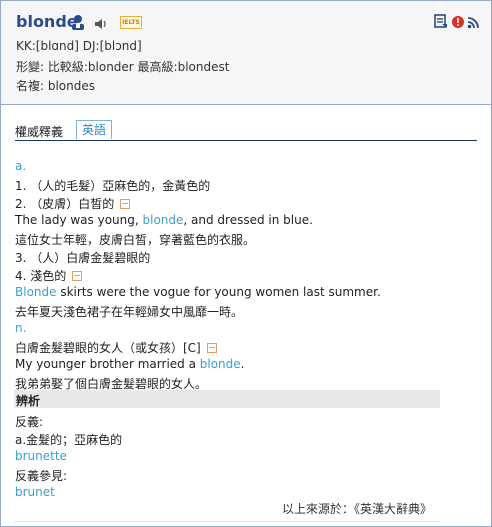 The width and height of the screenshot is (492, 527). Describe the element at coordinates (21, 328) in the screenshot. I see `pos-noun: n.` at that location.